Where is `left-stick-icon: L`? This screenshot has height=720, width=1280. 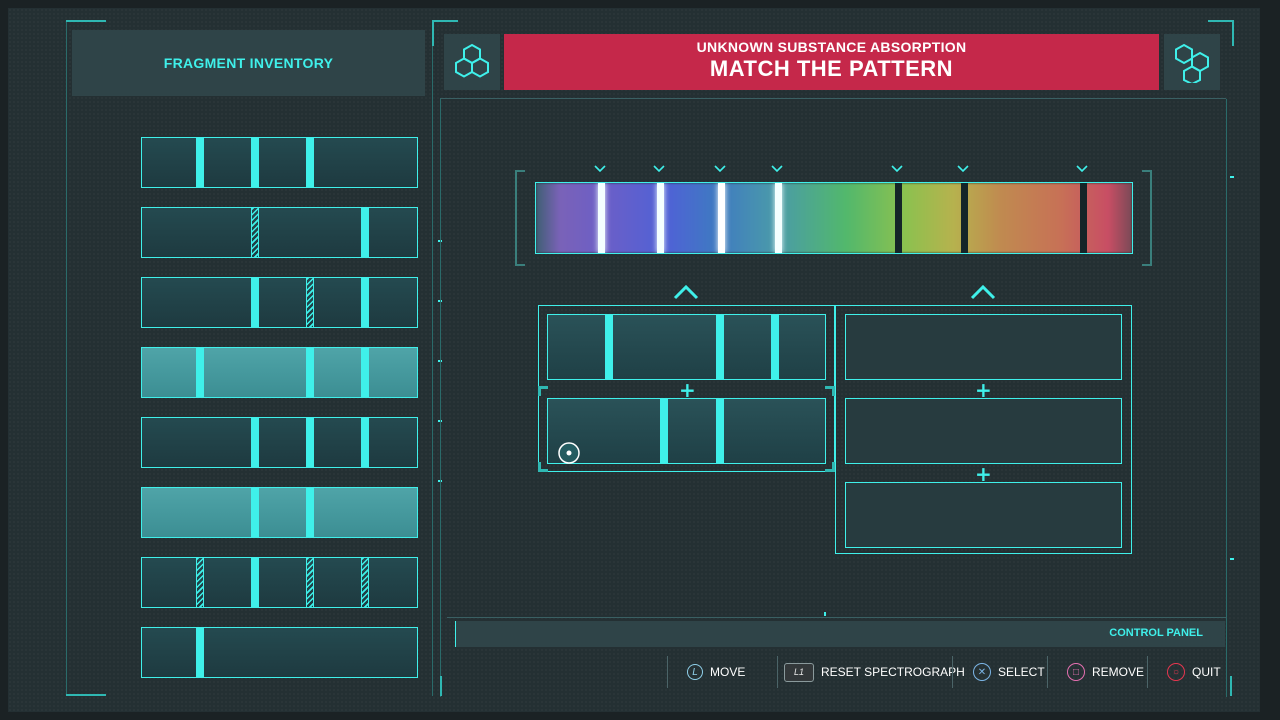
left-stick-icon: L is located at coordinates (695, 672).